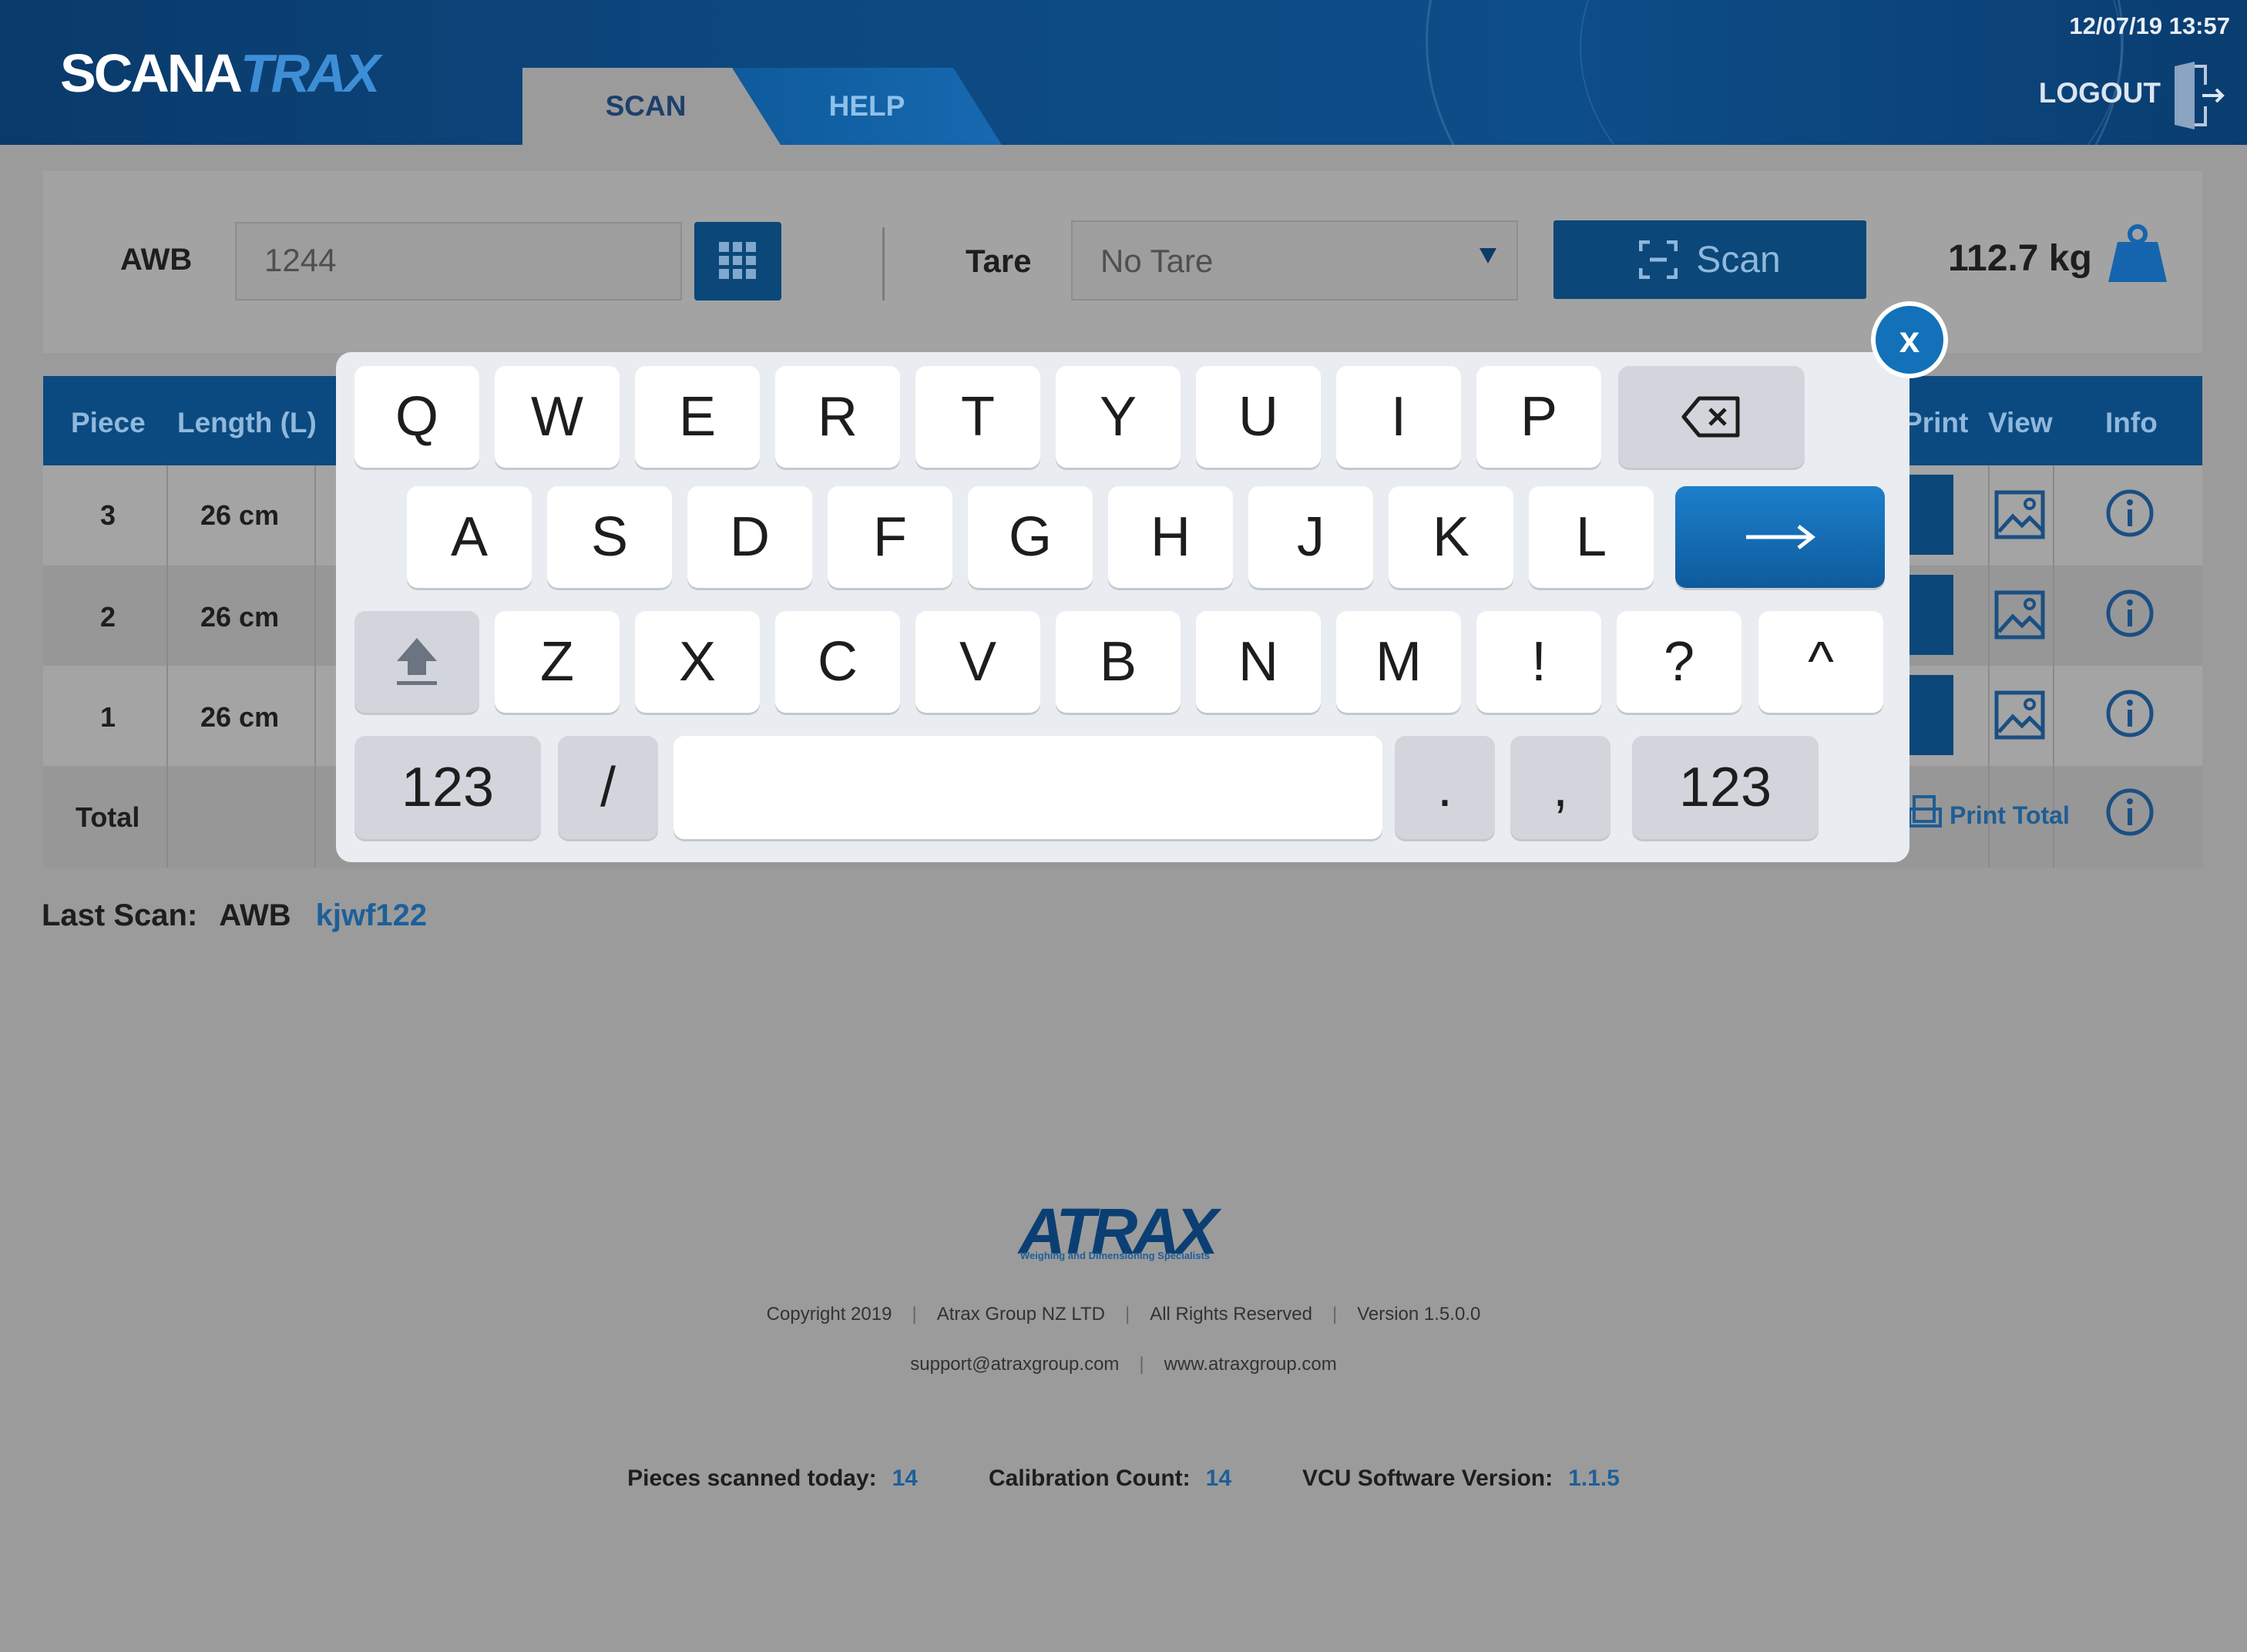 This screenshot has height=1652, width=2247. What do you see at coordinates (448, 788) in the screenshot?
I see `numbers-key: 123` at bounding box center [448, 788].